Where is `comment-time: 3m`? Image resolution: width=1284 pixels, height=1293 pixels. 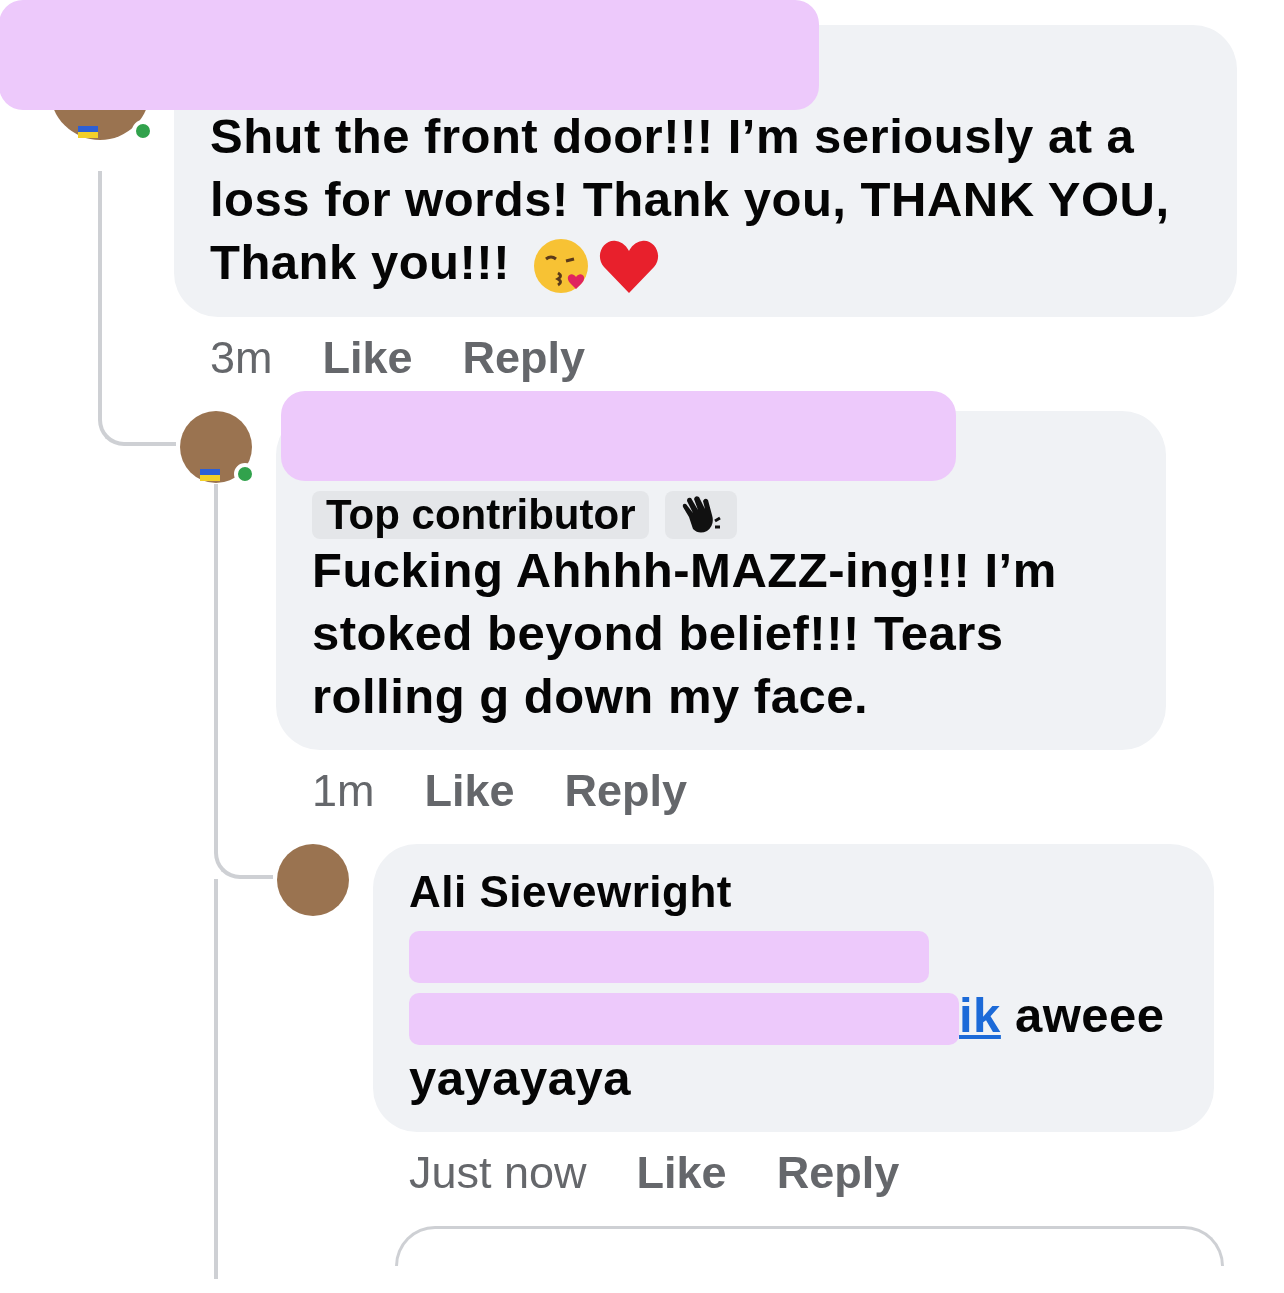 comment-time: 3m is located at coordinates (241, 358).